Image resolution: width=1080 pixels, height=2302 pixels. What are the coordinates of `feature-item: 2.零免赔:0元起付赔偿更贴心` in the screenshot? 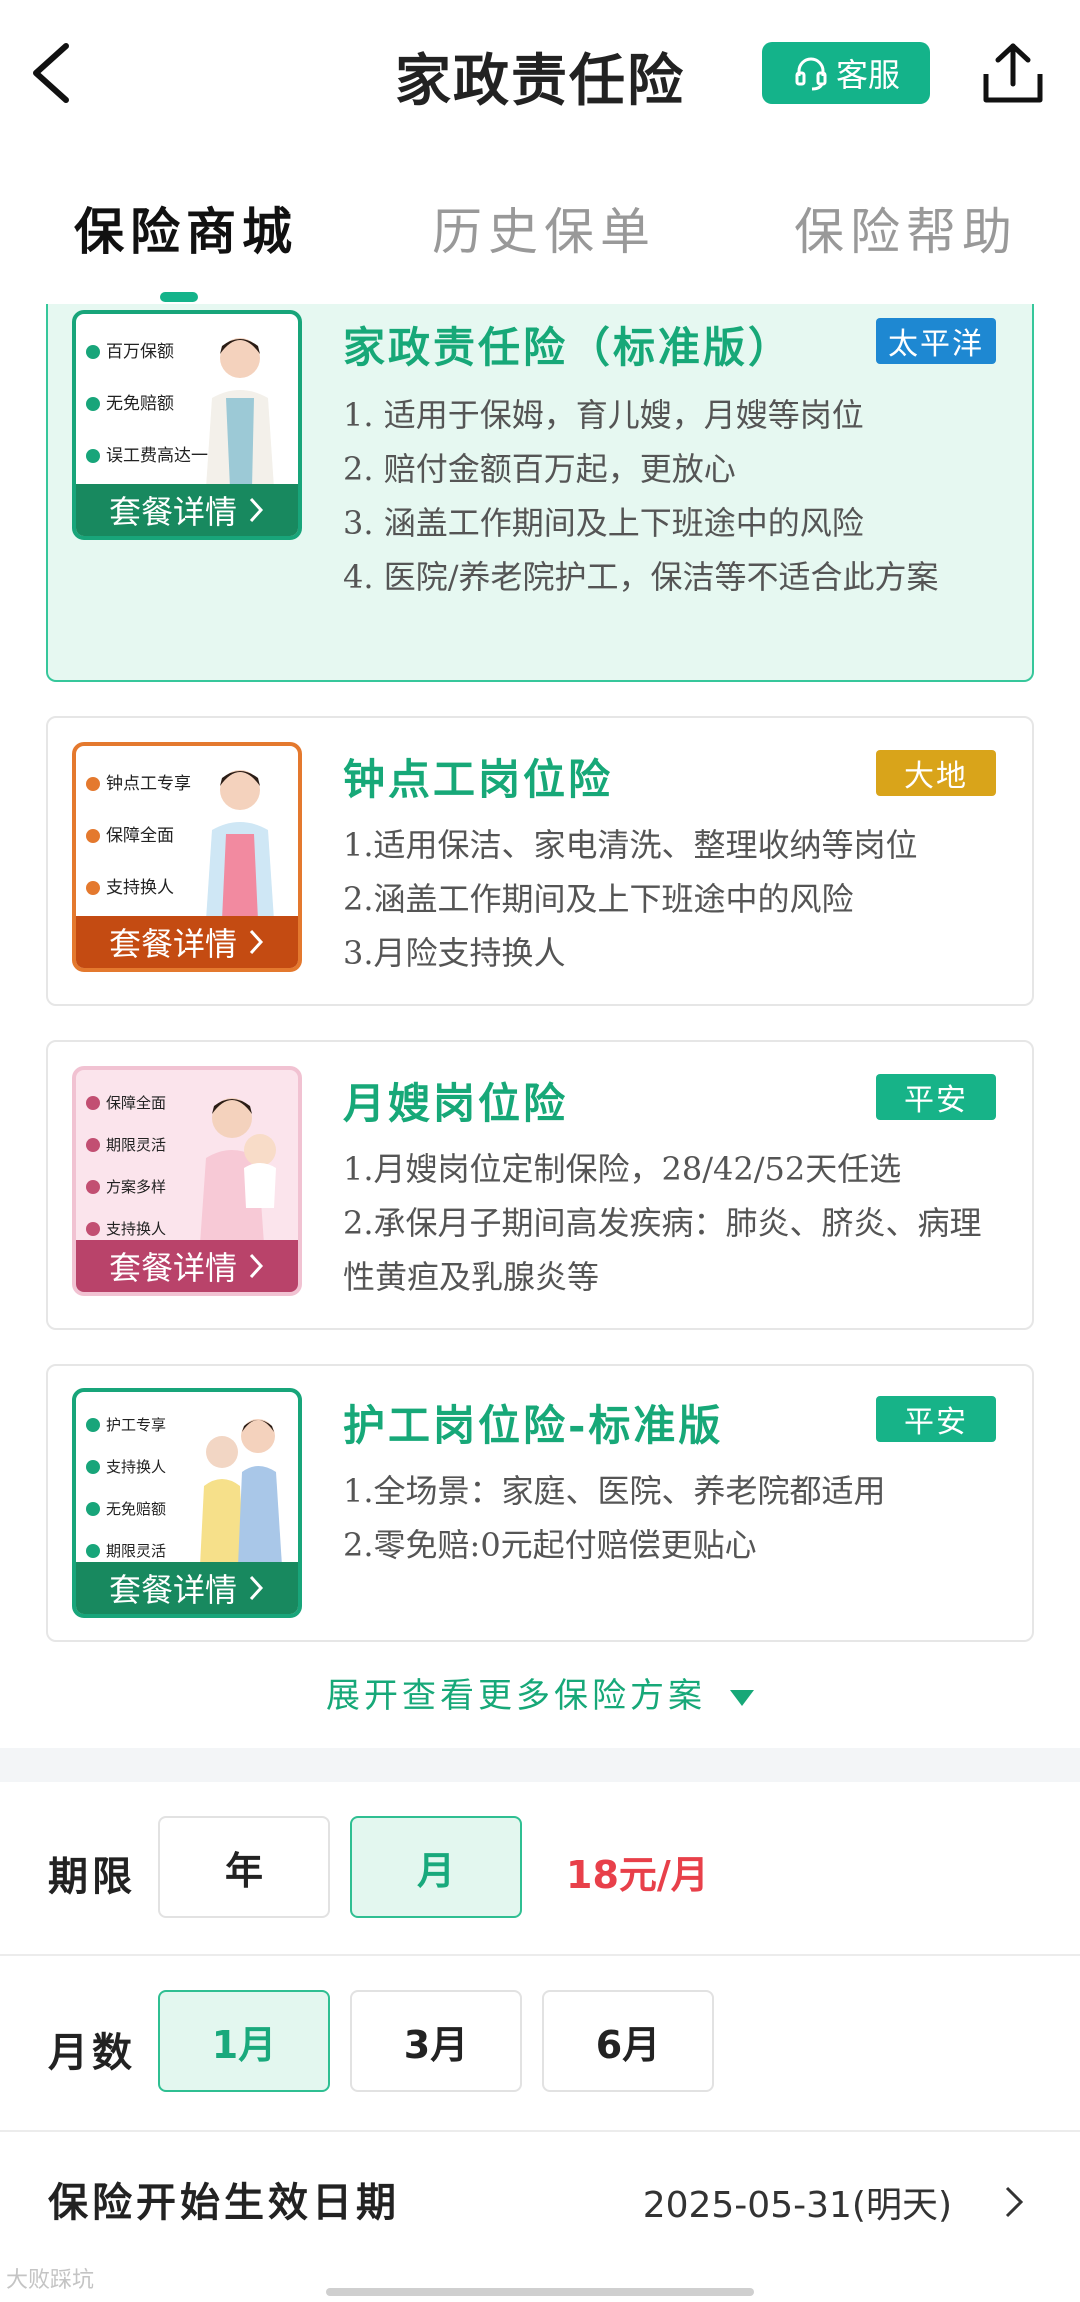 It's located at (550, 1545).